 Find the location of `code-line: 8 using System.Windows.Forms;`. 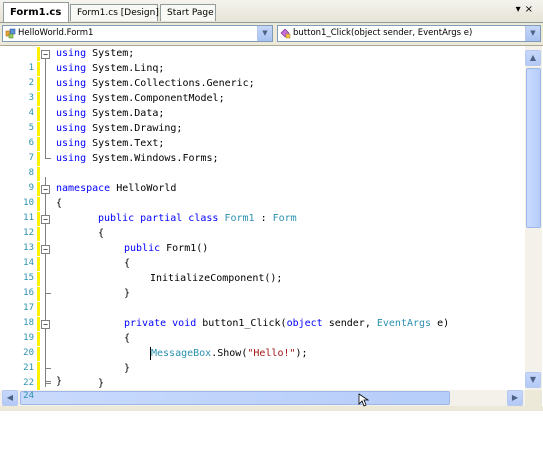

code-line: 8 using System.Windows.Forms; is located at coordinates (262, 164).